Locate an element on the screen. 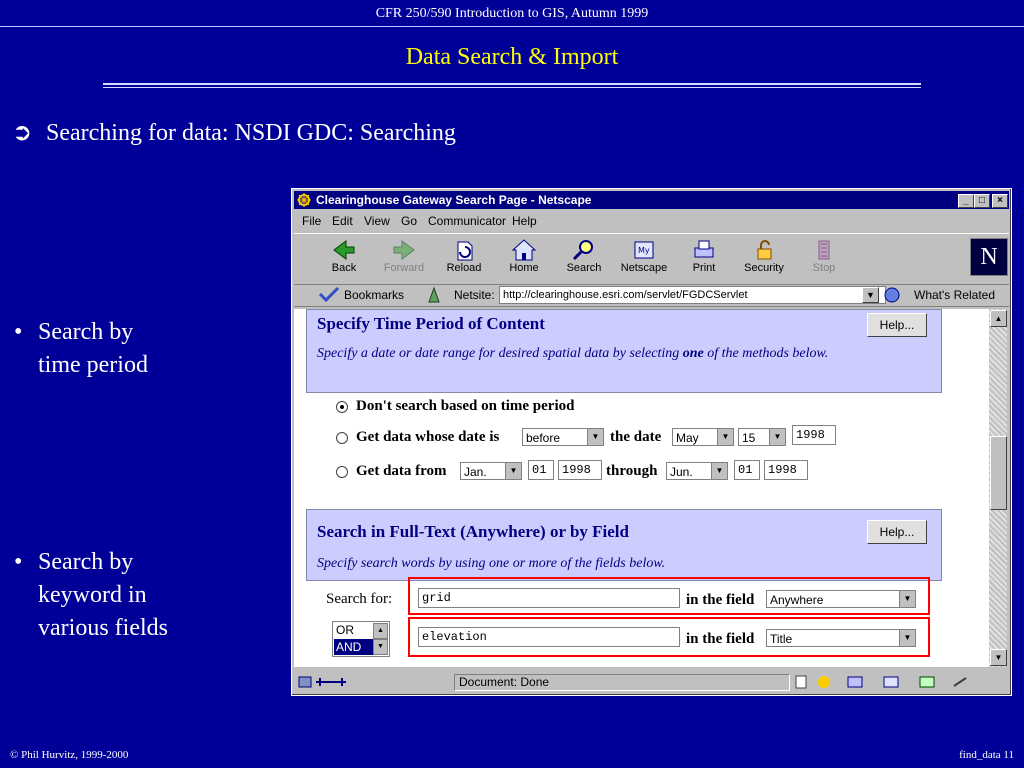 The image size is (1024, 768). status-bar: Document: Done is located at coordinates (651, 682).